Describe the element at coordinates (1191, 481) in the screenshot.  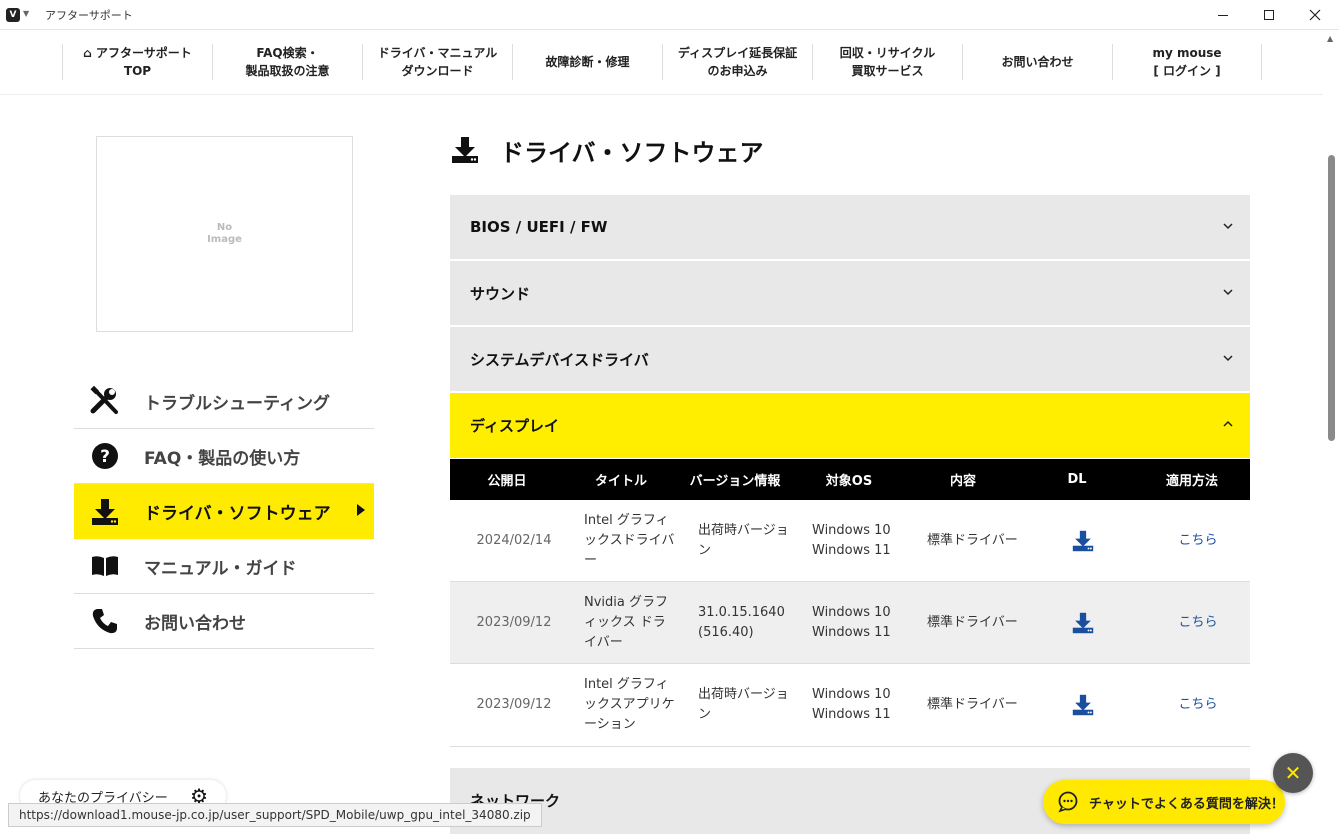
I see `column-header-how: 適用方法` at that location.